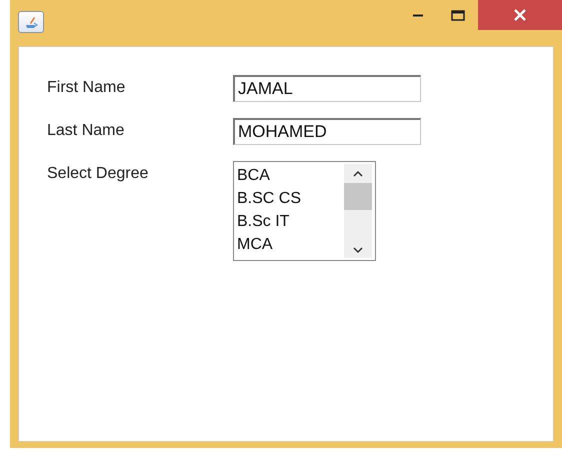 This screenshot has width=562, height=456. Describe the element at coordinates (358, 250) in the screenshot. I see `scroll-down-icon` at that location.